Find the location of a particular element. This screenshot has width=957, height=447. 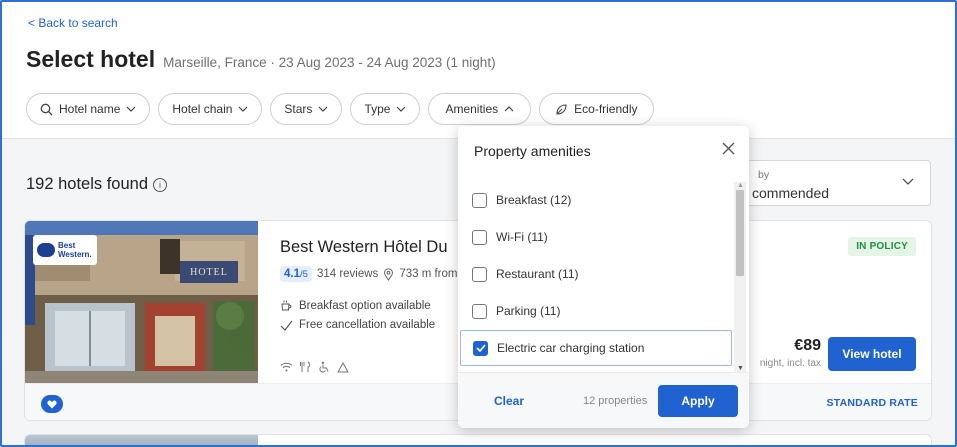

view-hotel-button: View hotel is located at coordinates (872, 354).